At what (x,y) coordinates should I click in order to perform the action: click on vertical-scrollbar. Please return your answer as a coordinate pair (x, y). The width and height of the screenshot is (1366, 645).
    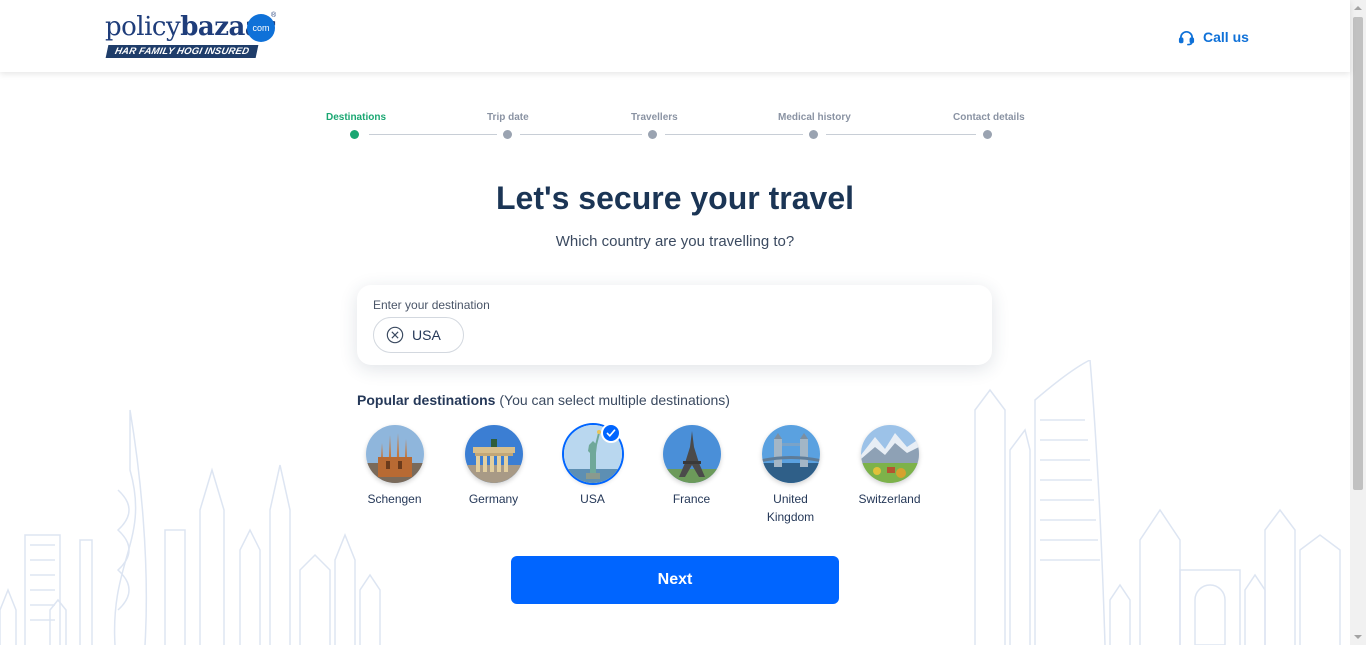
    Looking at the image, I should click on (1358, 322).